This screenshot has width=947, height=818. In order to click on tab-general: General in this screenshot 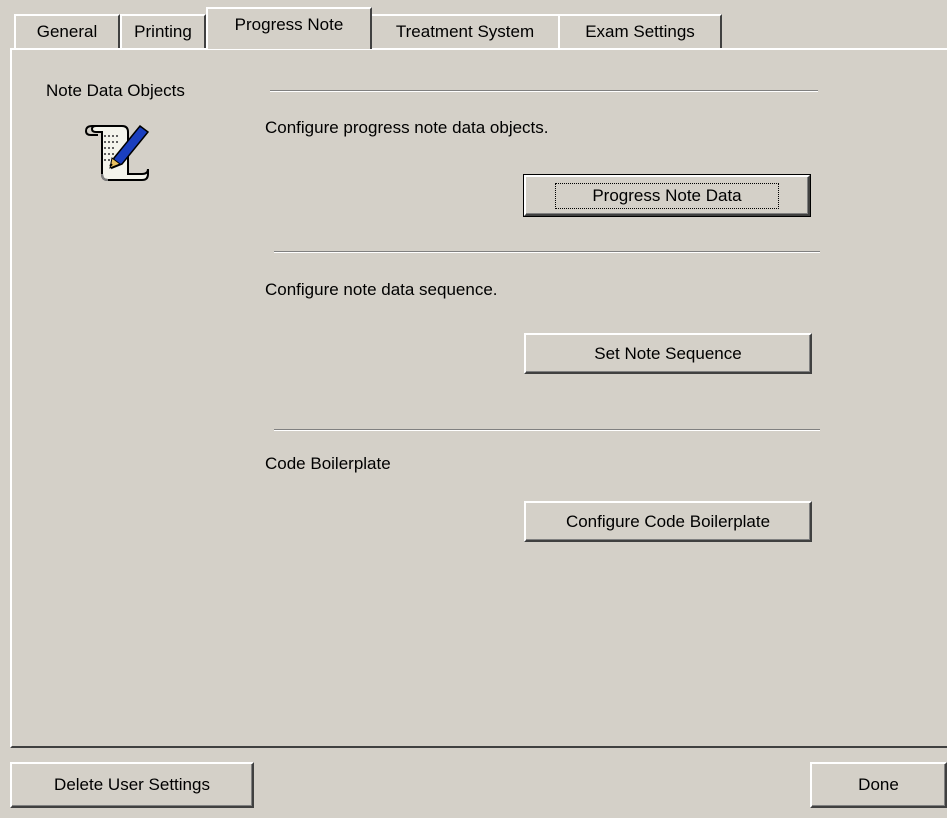, I will do `click(67, 31)`.